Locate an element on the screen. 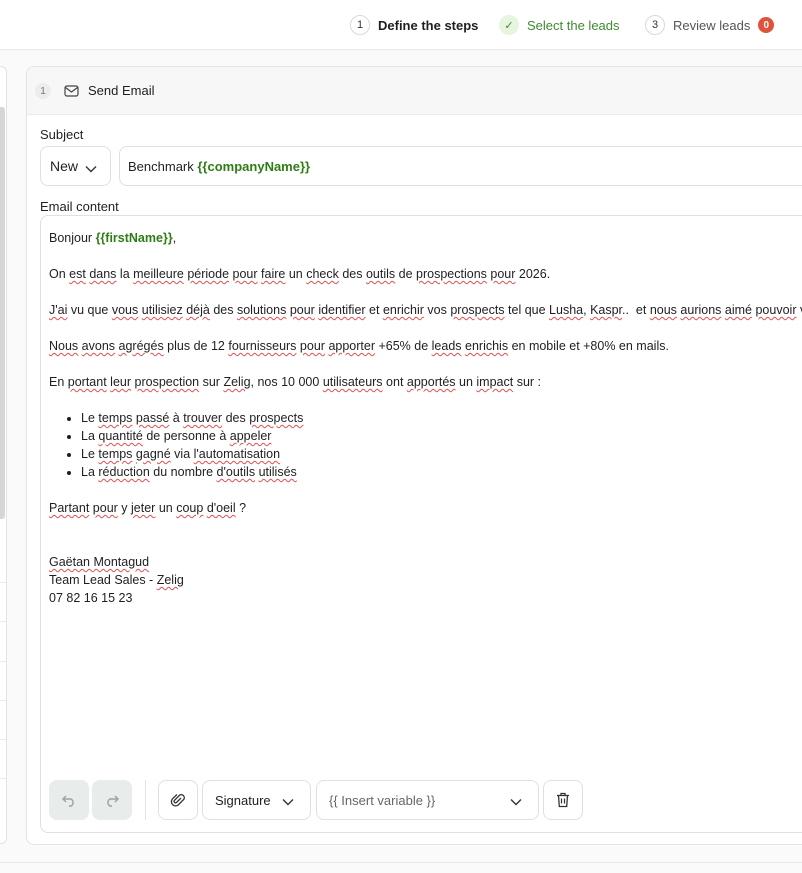  subject-input: Benchmark {{companyName}} is located at coordinates (460, 166).